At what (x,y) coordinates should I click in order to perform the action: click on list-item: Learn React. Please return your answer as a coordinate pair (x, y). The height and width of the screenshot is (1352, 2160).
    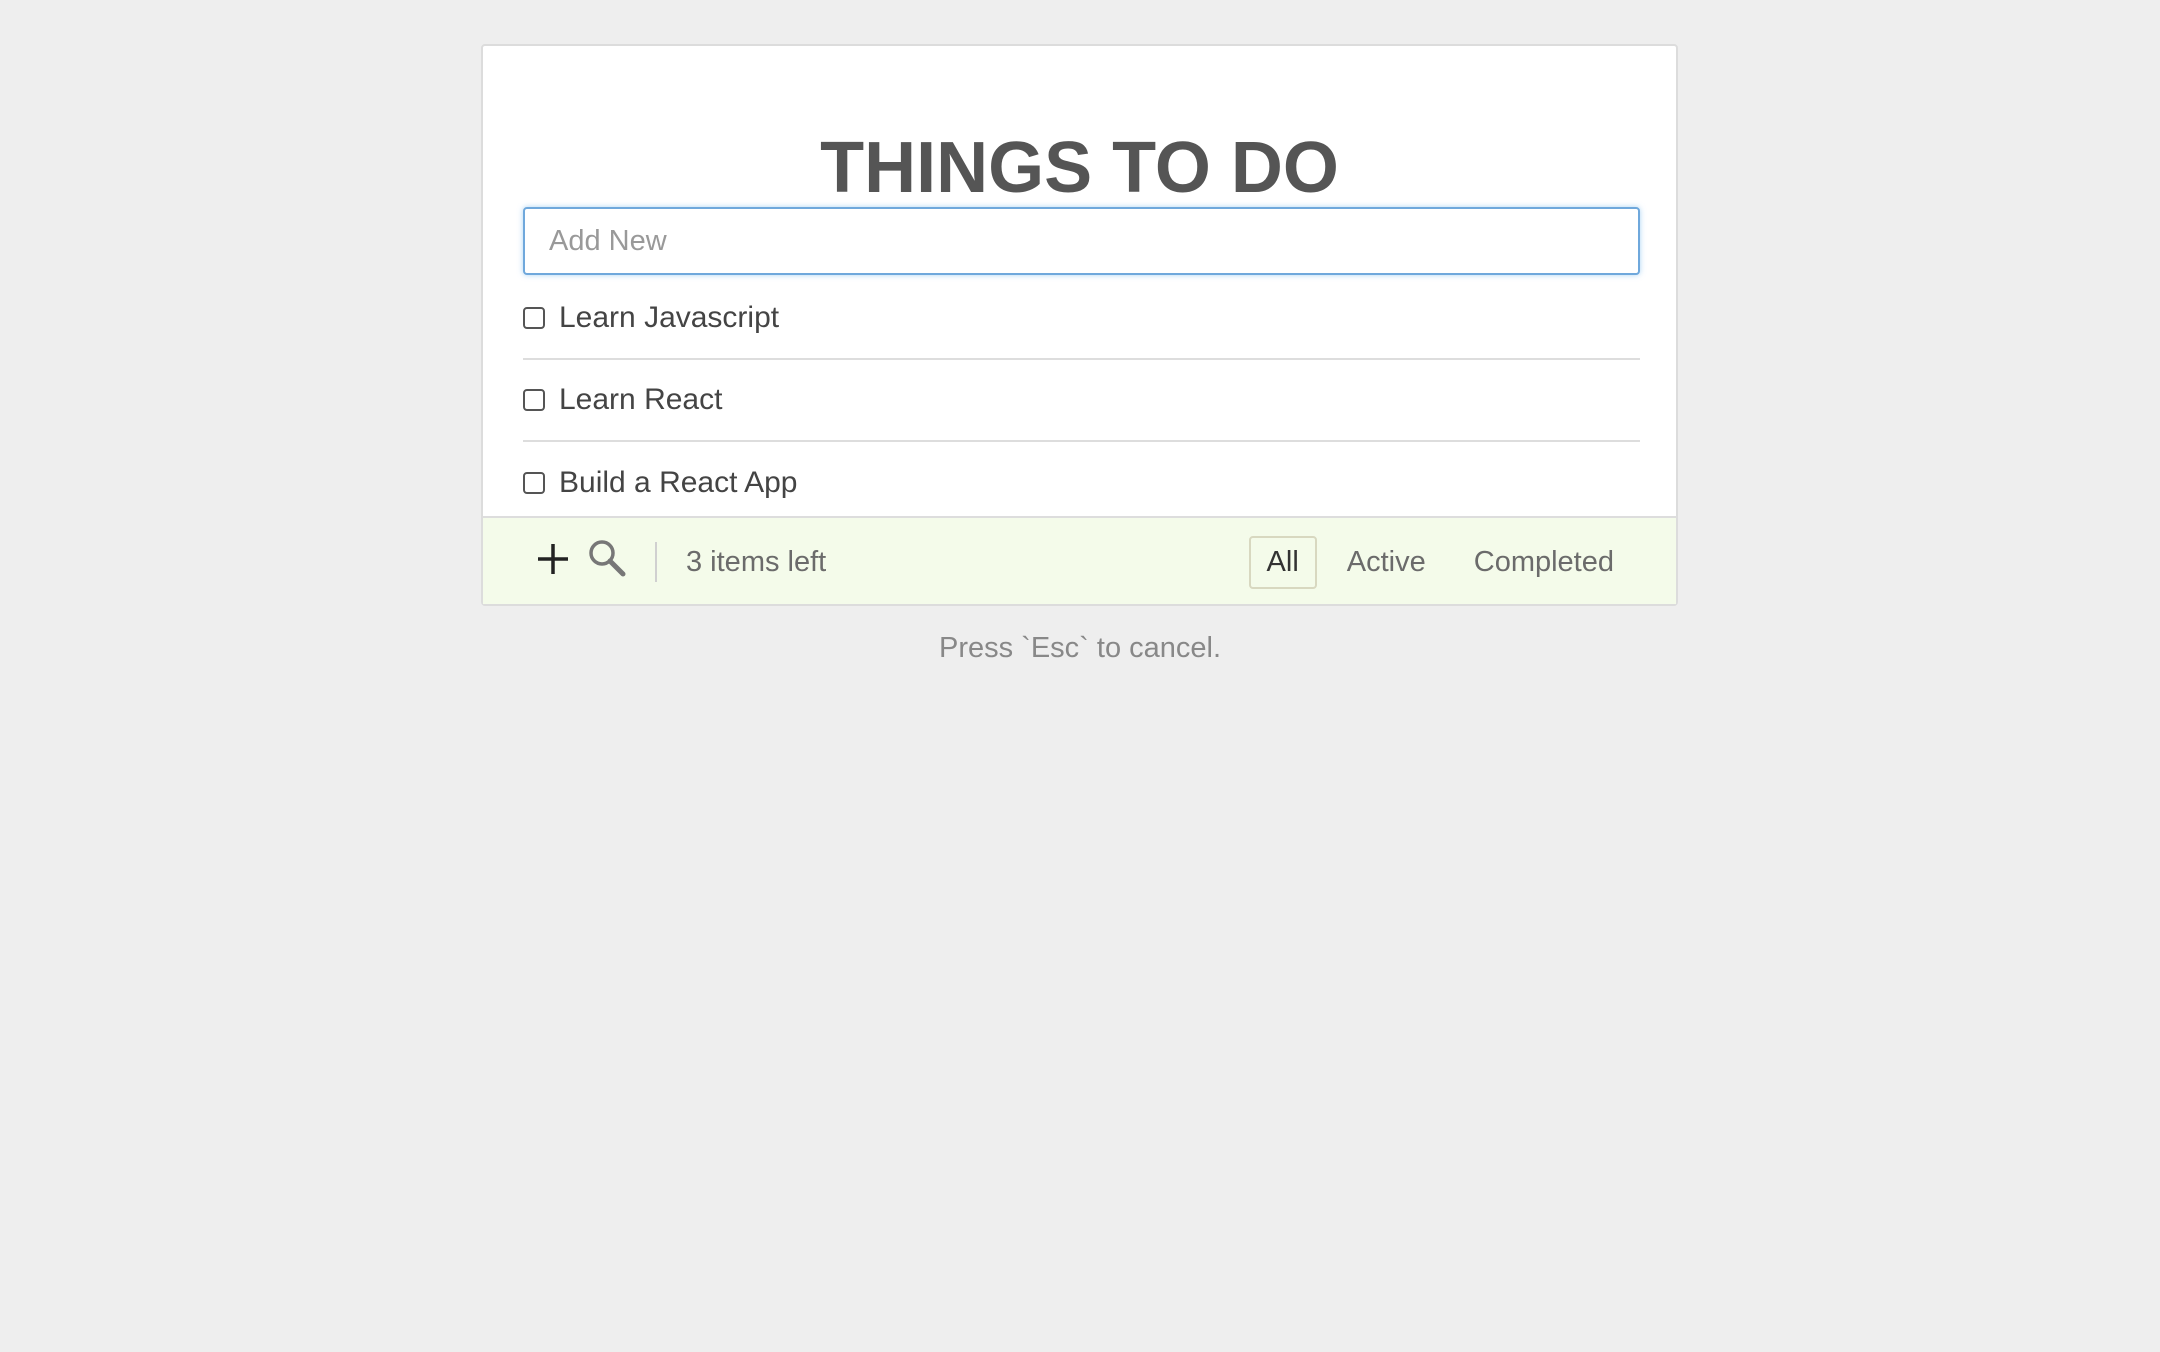
    Looking at the image, I should click on (1081, 401).